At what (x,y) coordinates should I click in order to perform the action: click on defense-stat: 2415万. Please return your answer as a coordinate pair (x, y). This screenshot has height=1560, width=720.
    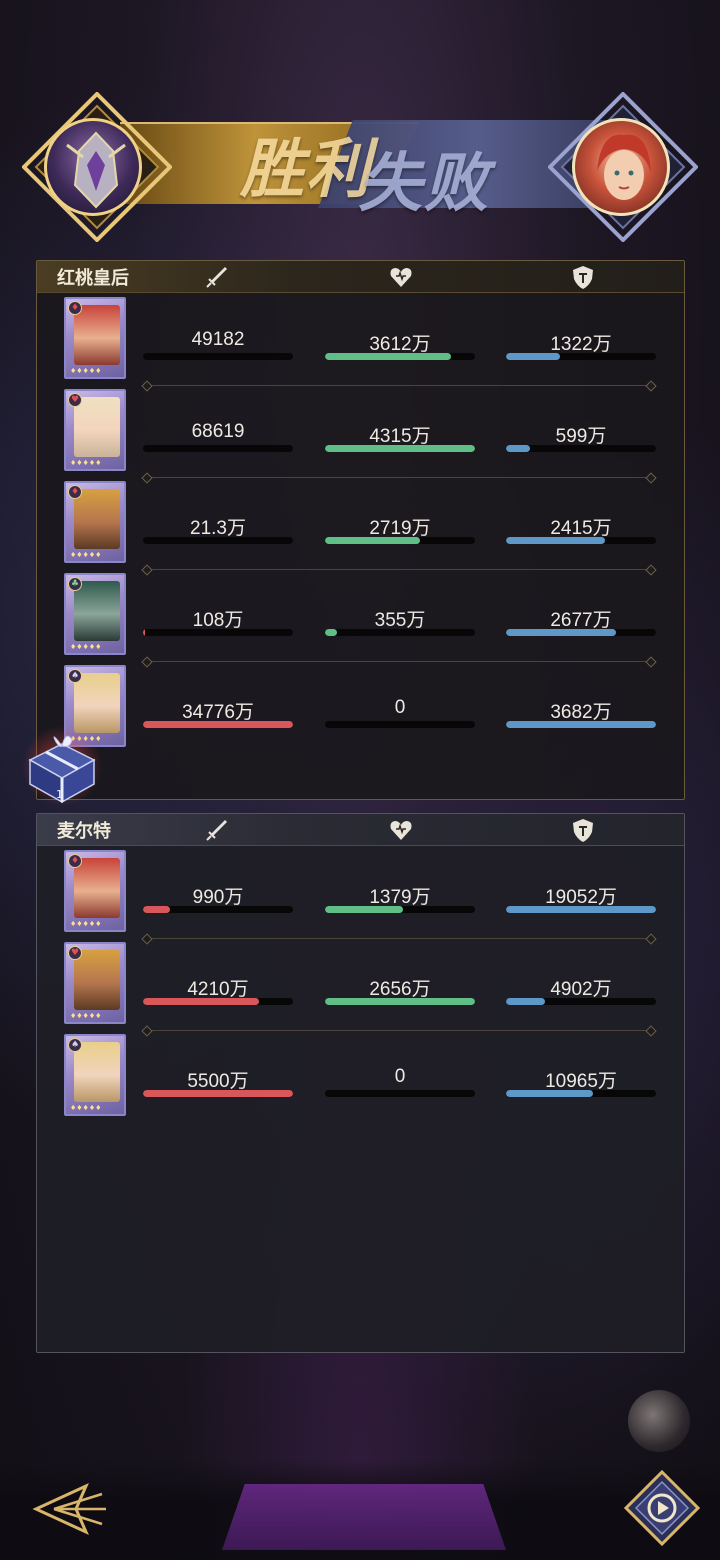
    Looking at the image, I should click on (581, 533).